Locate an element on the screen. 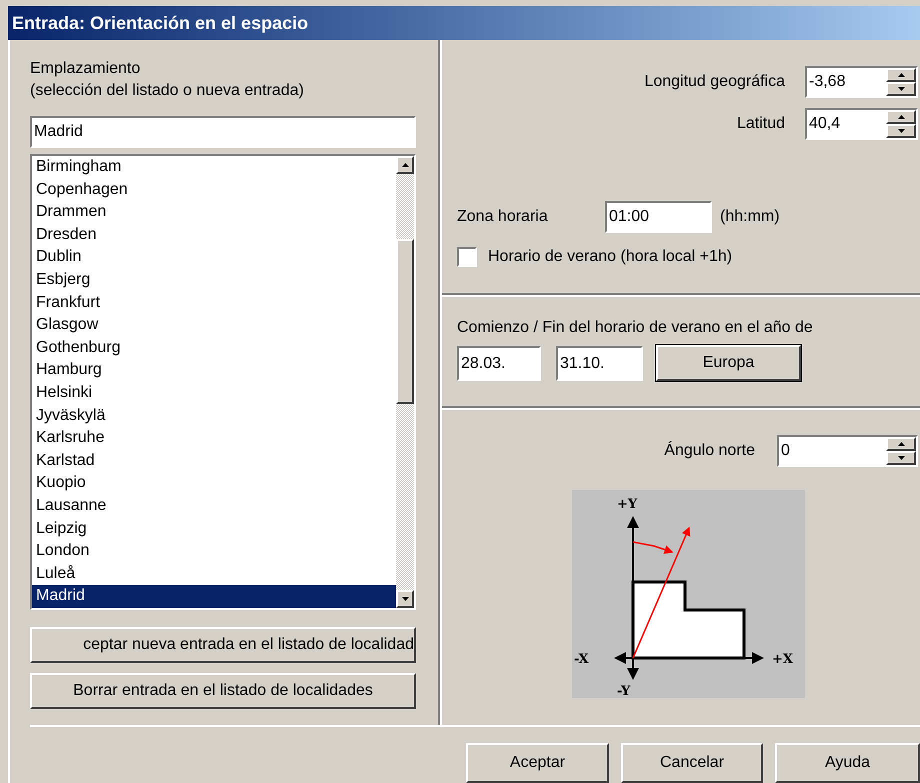 The width and height of the screenshot is (920, 783). field-label: Zona horaria is located at coordinates (503, 217).